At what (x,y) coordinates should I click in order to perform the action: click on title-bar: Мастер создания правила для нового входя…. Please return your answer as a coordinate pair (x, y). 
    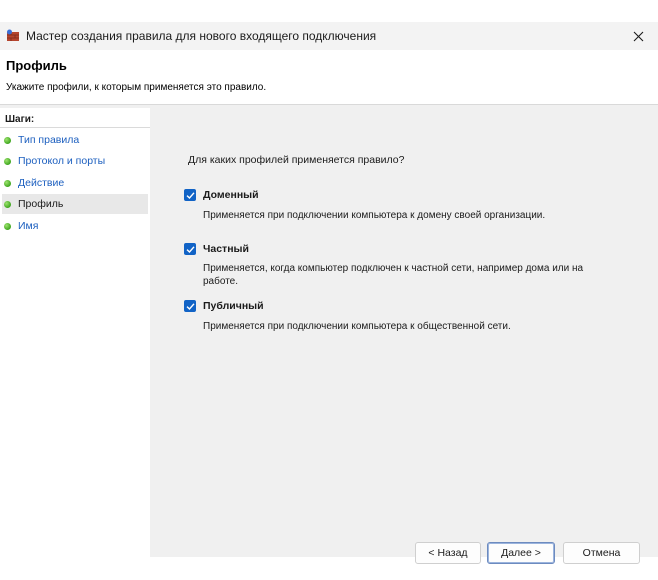
    Looking at the image, I should click on (329, 36).